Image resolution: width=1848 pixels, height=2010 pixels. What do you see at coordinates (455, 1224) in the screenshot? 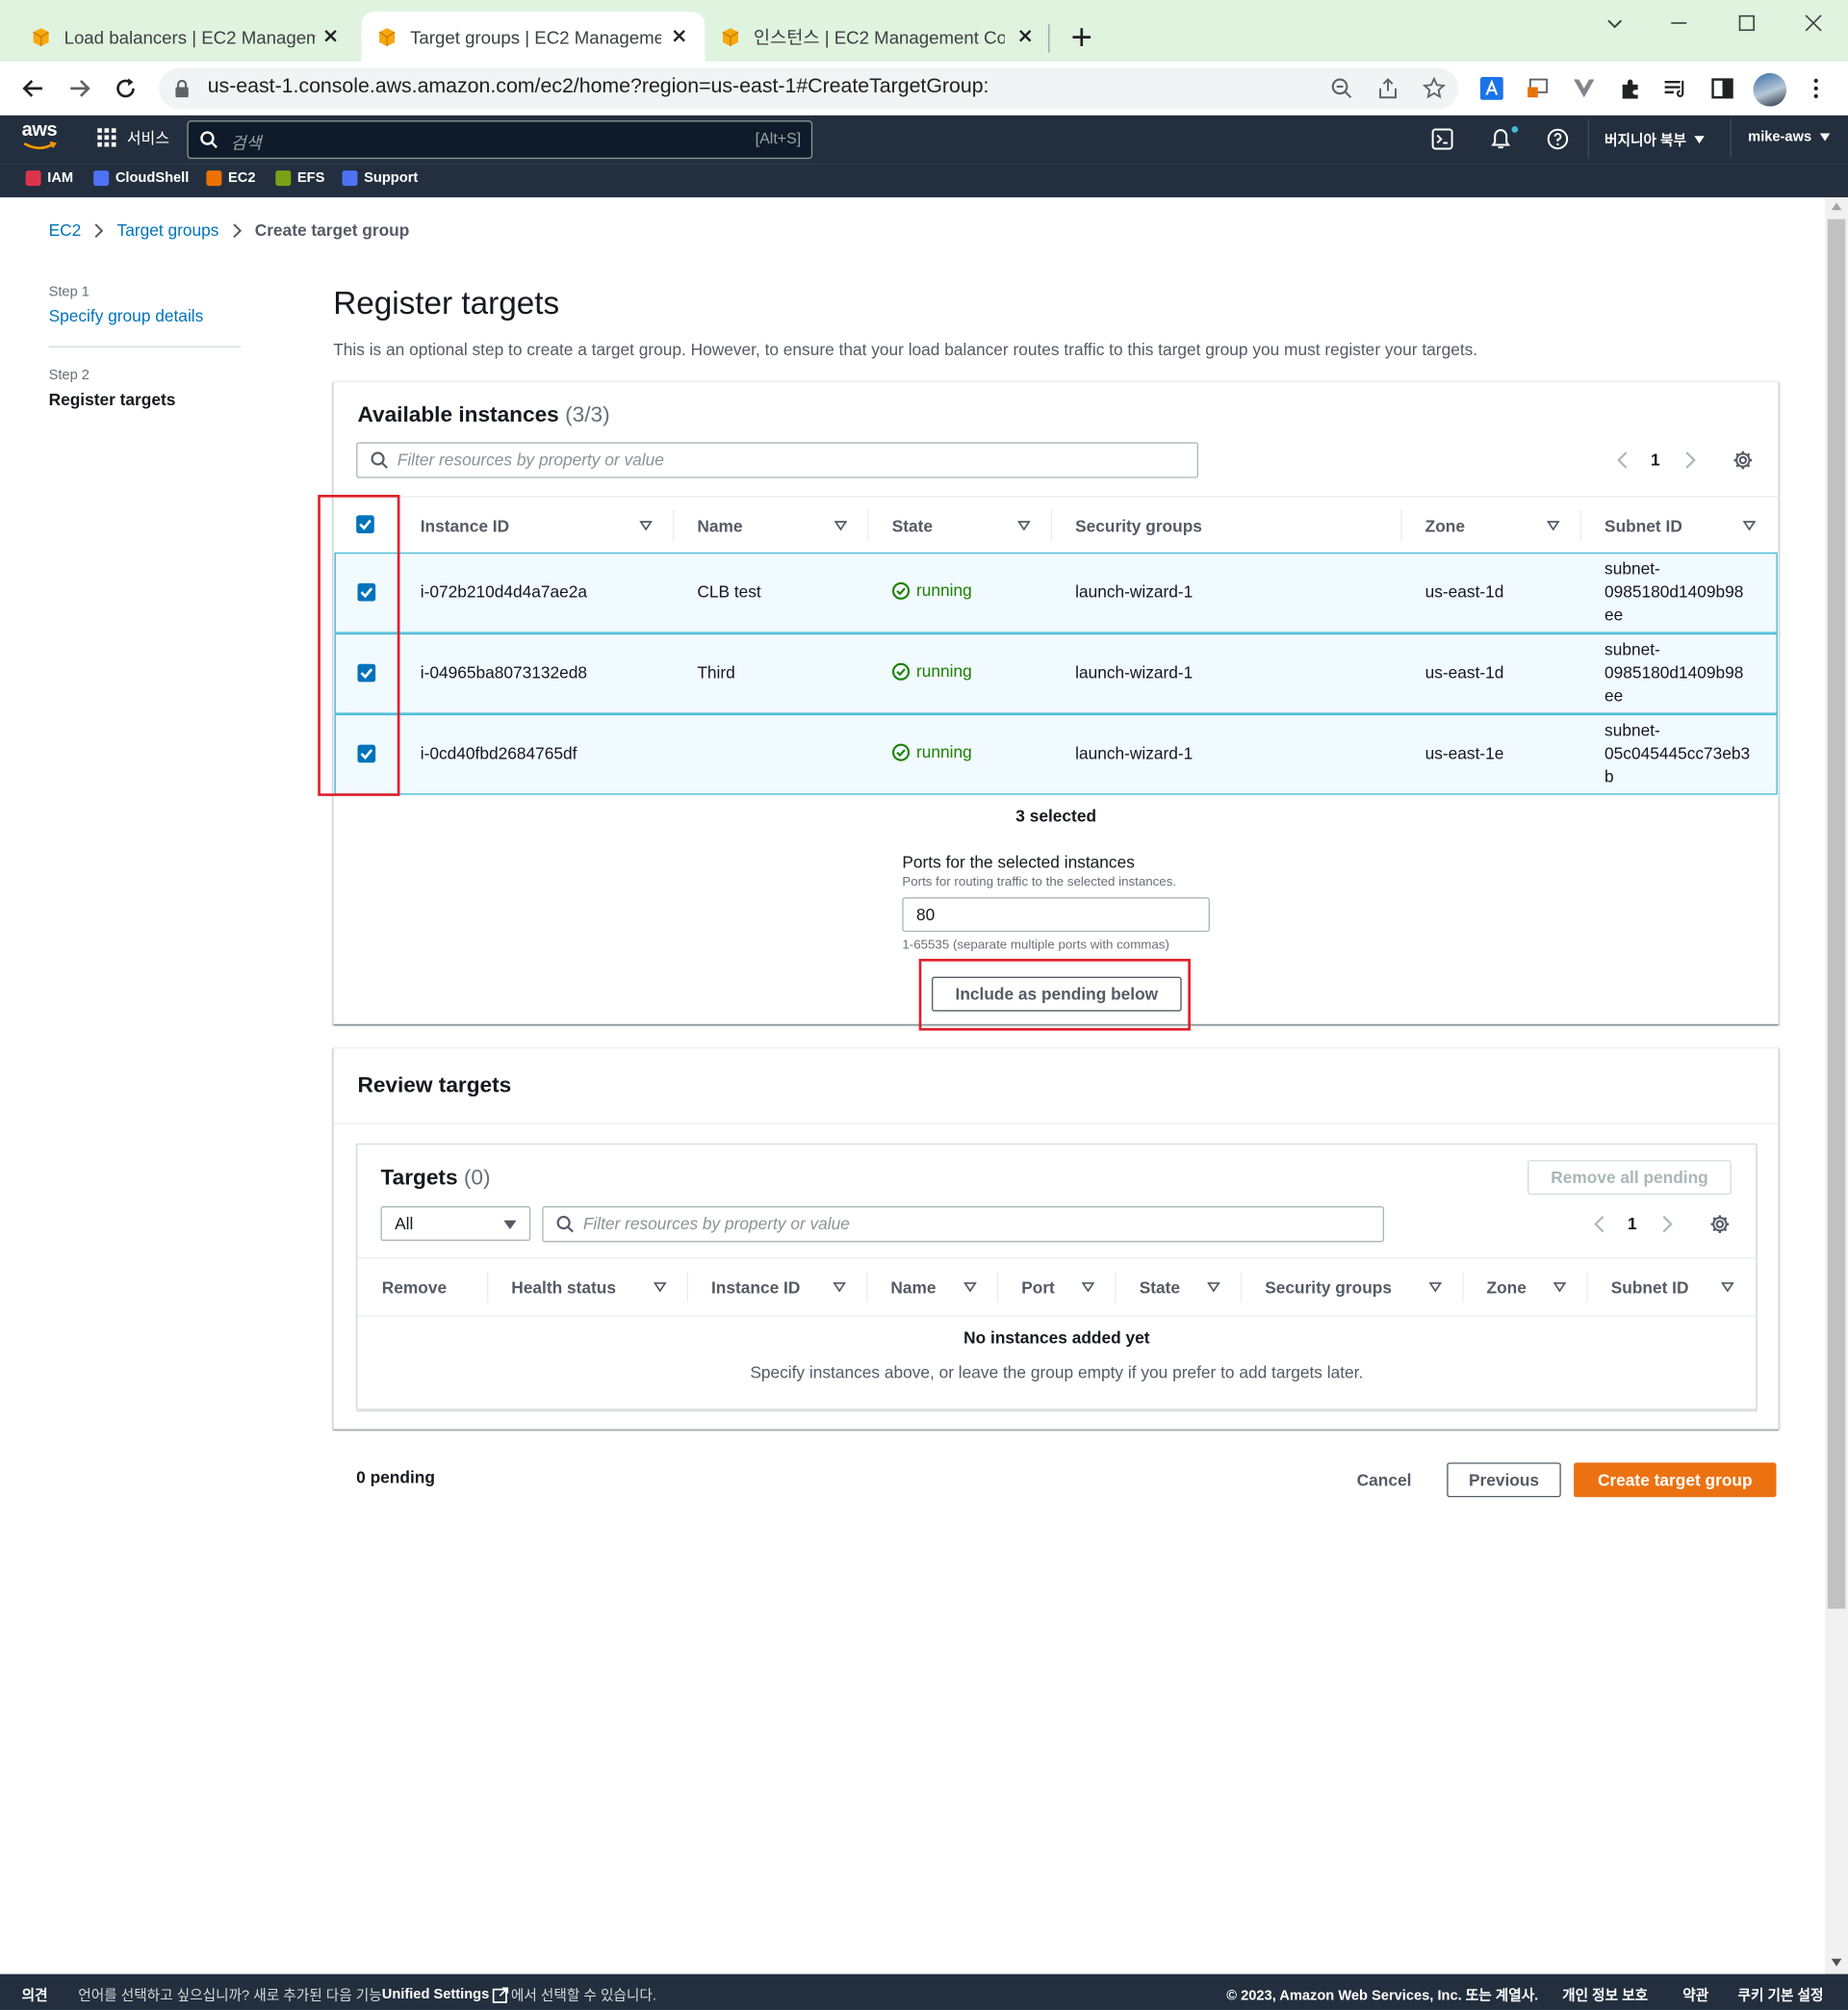
I see `targets-status-select: All` at bounding box center [455, 1224].